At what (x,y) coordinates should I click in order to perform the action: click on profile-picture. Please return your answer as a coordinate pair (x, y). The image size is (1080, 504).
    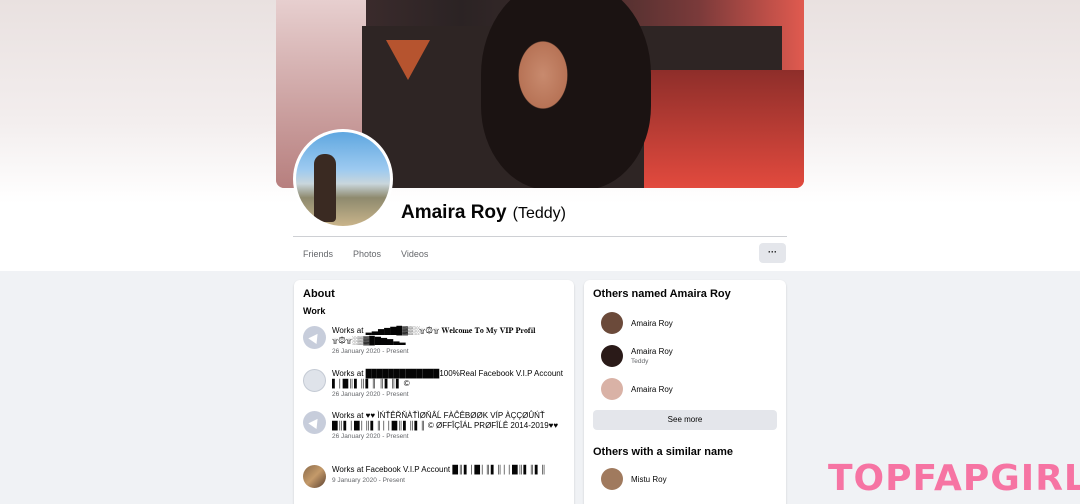
    Looking at the image, I should click on (343, 179).